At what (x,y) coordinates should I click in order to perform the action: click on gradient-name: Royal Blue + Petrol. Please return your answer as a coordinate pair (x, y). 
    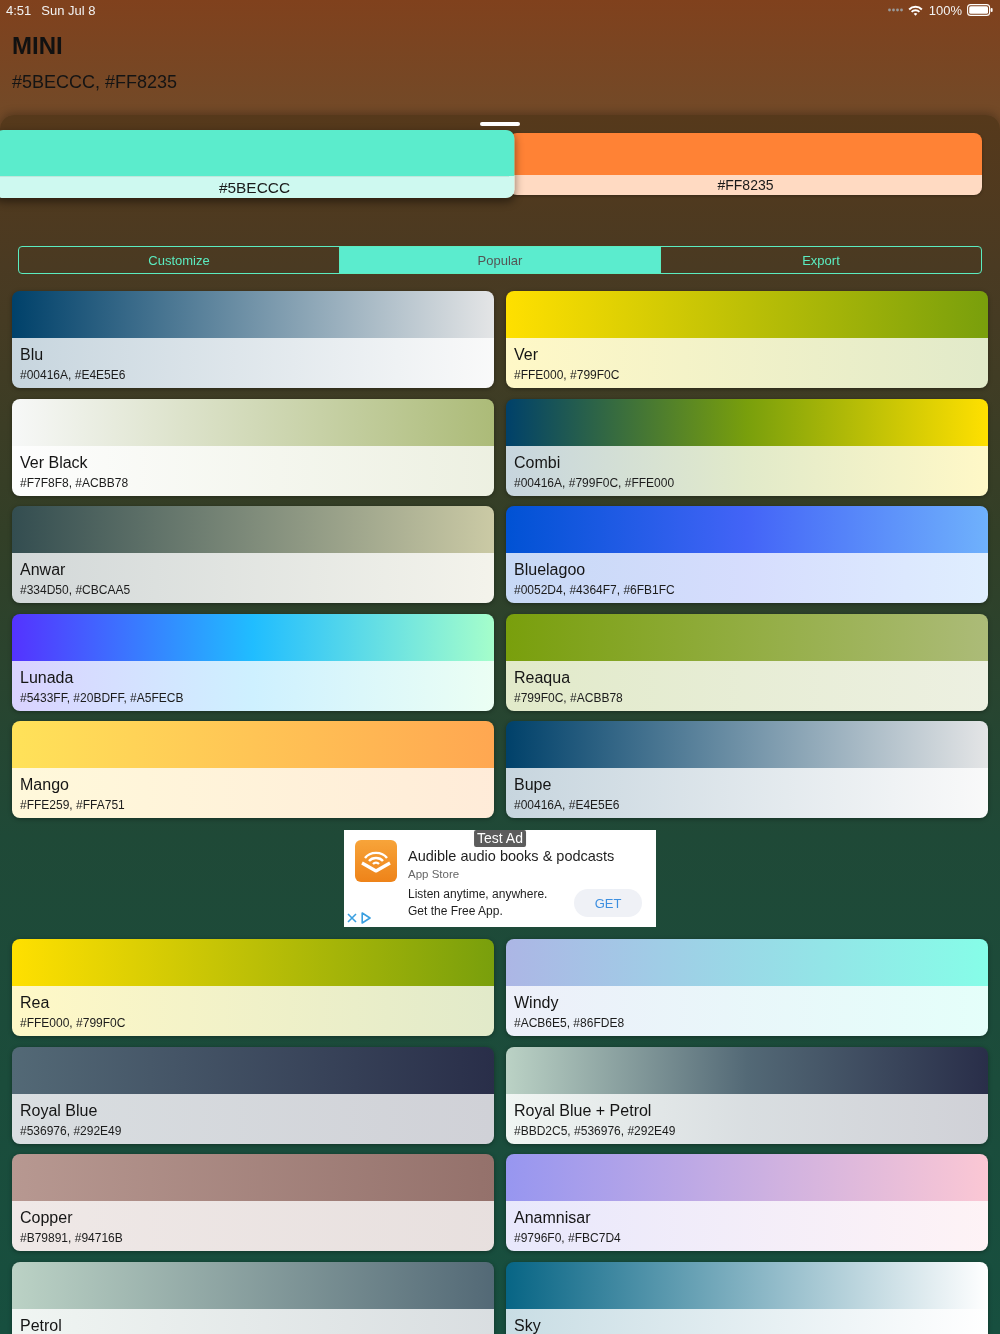
    Looking at the image, I should click on (583, 1110).